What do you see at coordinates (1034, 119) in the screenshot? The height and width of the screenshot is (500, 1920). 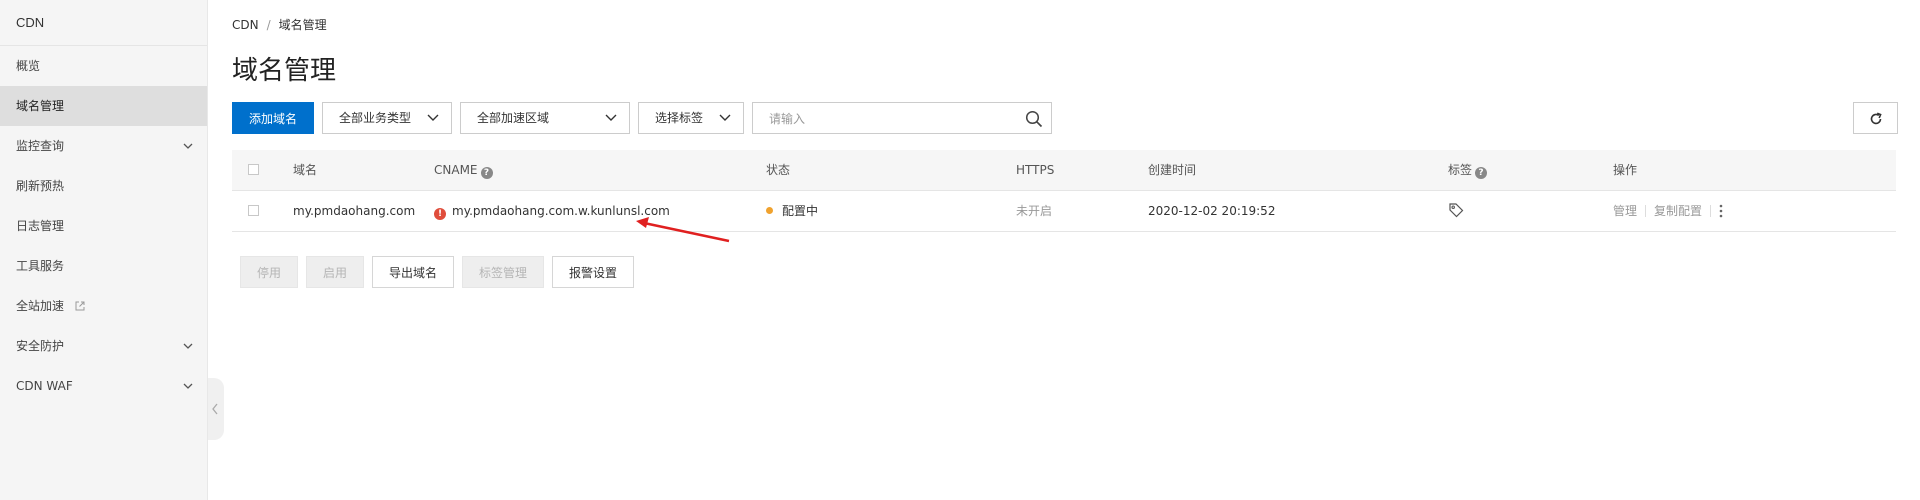 I see `search-icon` at bounding box center [1034, 119].